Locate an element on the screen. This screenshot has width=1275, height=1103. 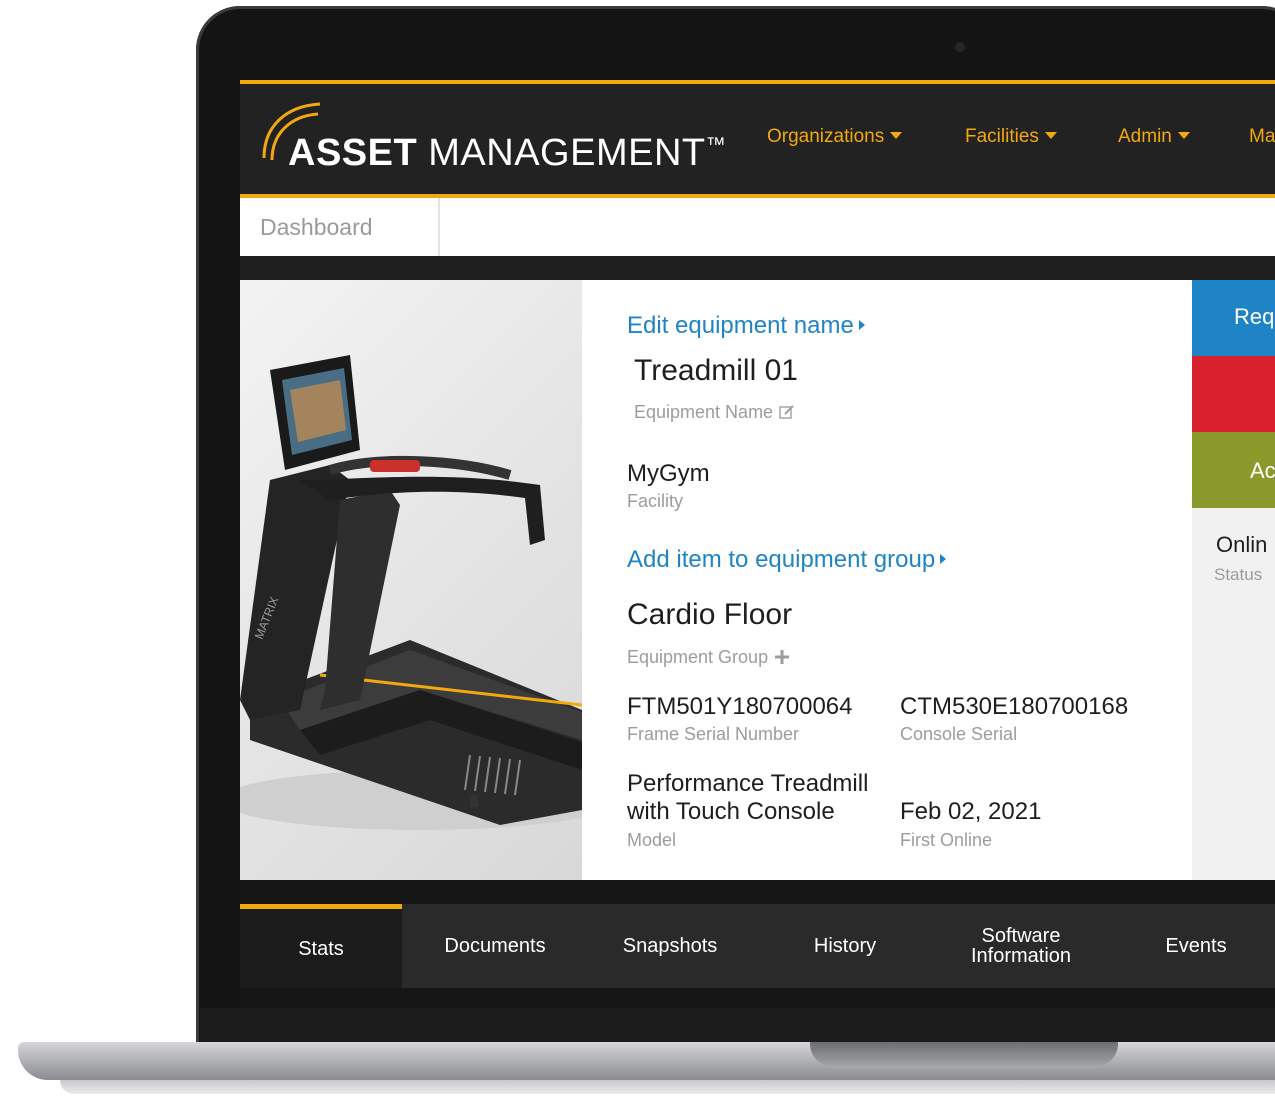
tab-software-information: Software Information is located at coordinates (1021, 946).